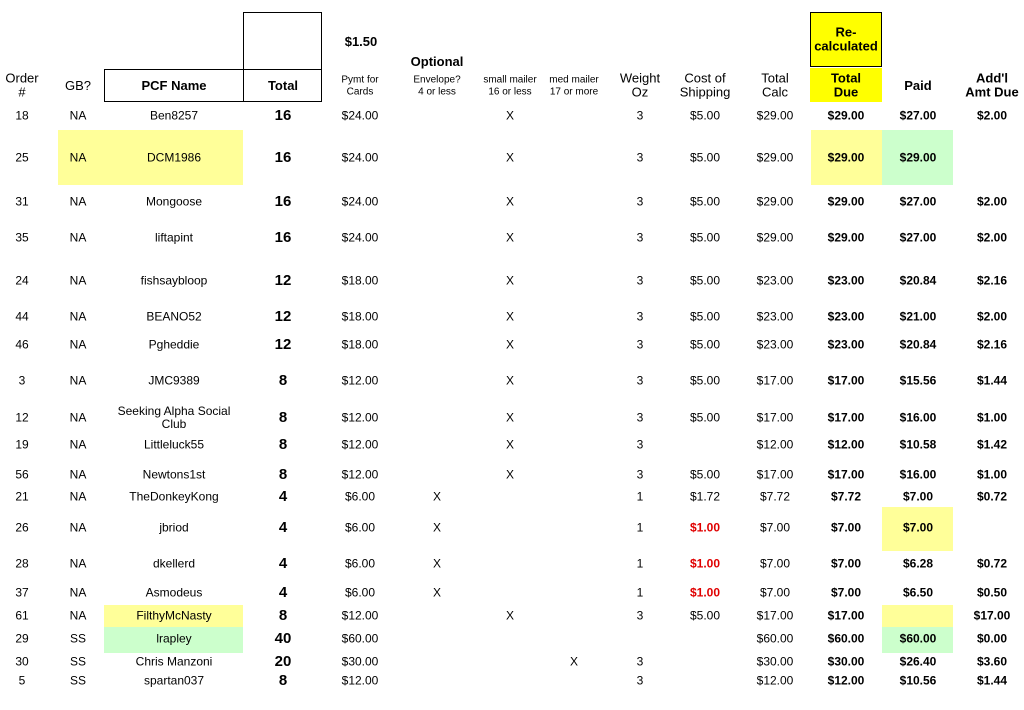 The image size is (1024, 710). Describe the element at coordinates (574, 86) in the screenshot. I see `med-mailer-header: med mailer 17 or more` at that location.